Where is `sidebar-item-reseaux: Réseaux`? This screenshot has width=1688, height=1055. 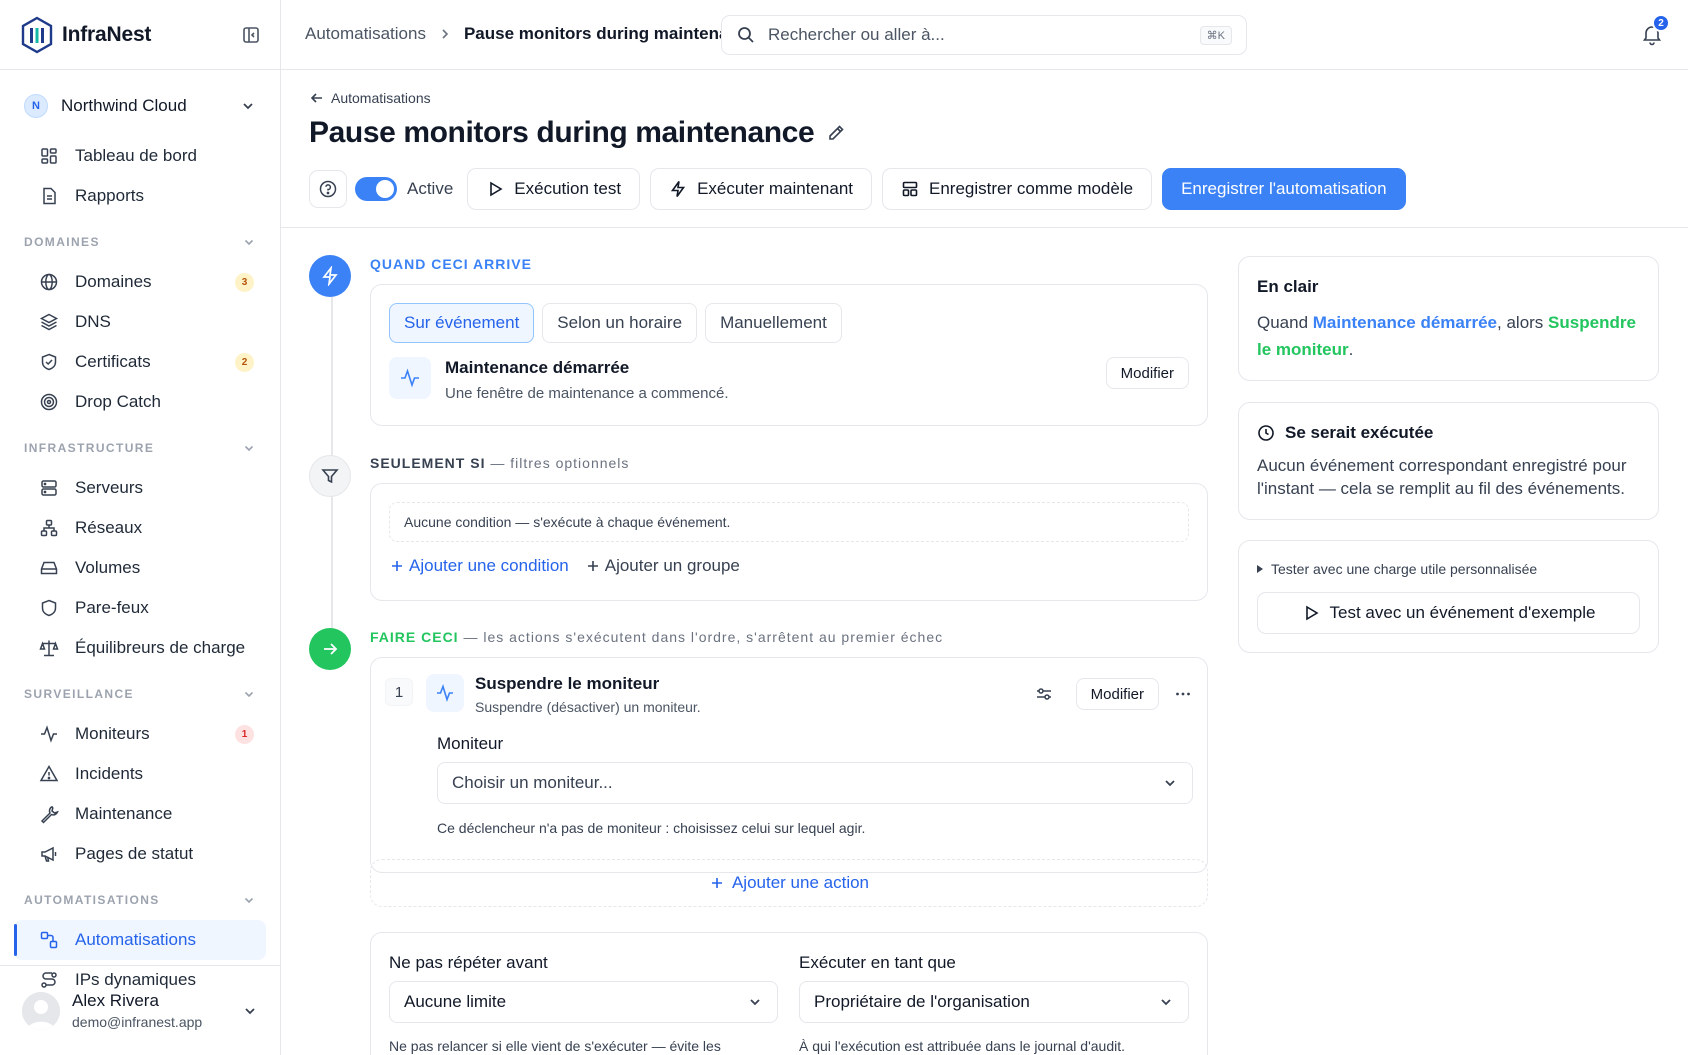 sidebar-item-reseaux: Réseaux is located at coordinates (140, 528).